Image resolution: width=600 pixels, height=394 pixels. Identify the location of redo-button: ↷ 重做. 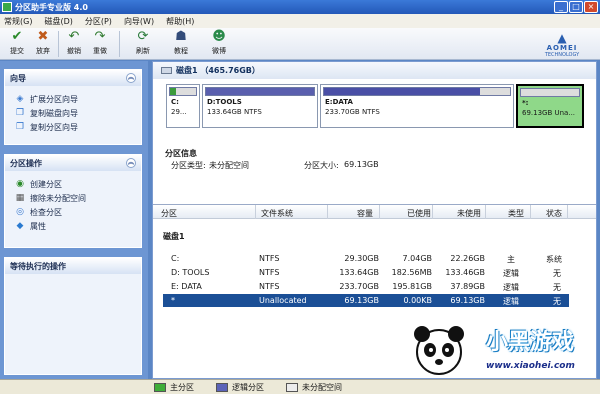
(100, 43).